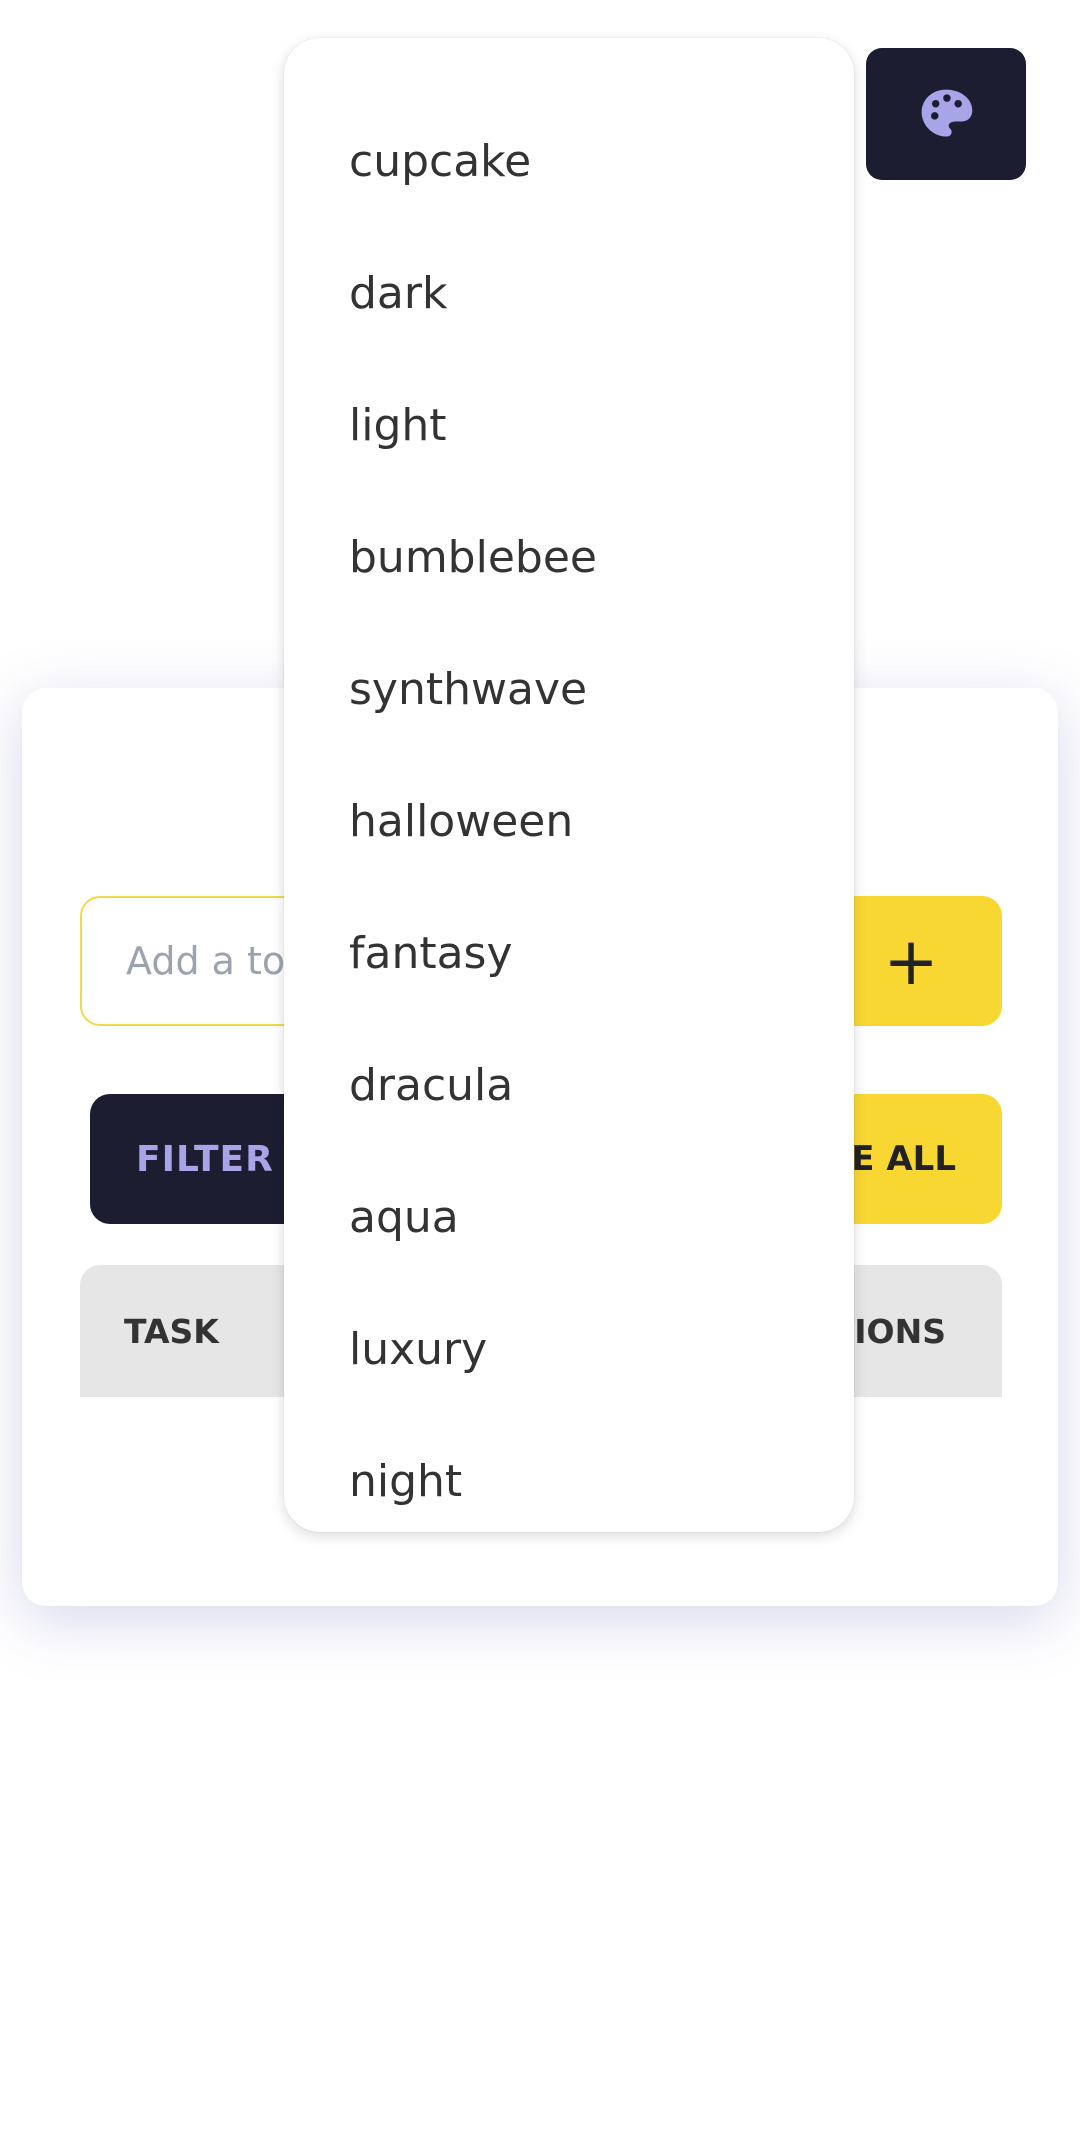  I want to click on theme-toggle-button, so click(946, 114).